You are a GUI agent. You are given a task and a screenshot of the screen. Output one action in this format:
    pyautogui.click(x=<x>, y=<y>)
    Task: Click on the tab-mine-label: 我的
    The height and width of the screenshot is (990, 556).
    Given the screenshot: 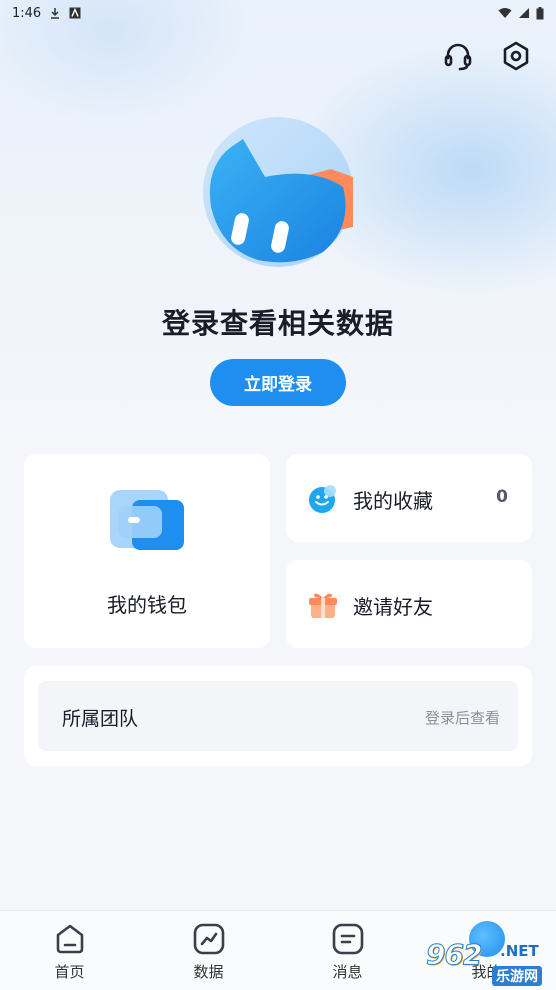 What is the action you would take?
    pyautogui.click(x=486, y=972)
    